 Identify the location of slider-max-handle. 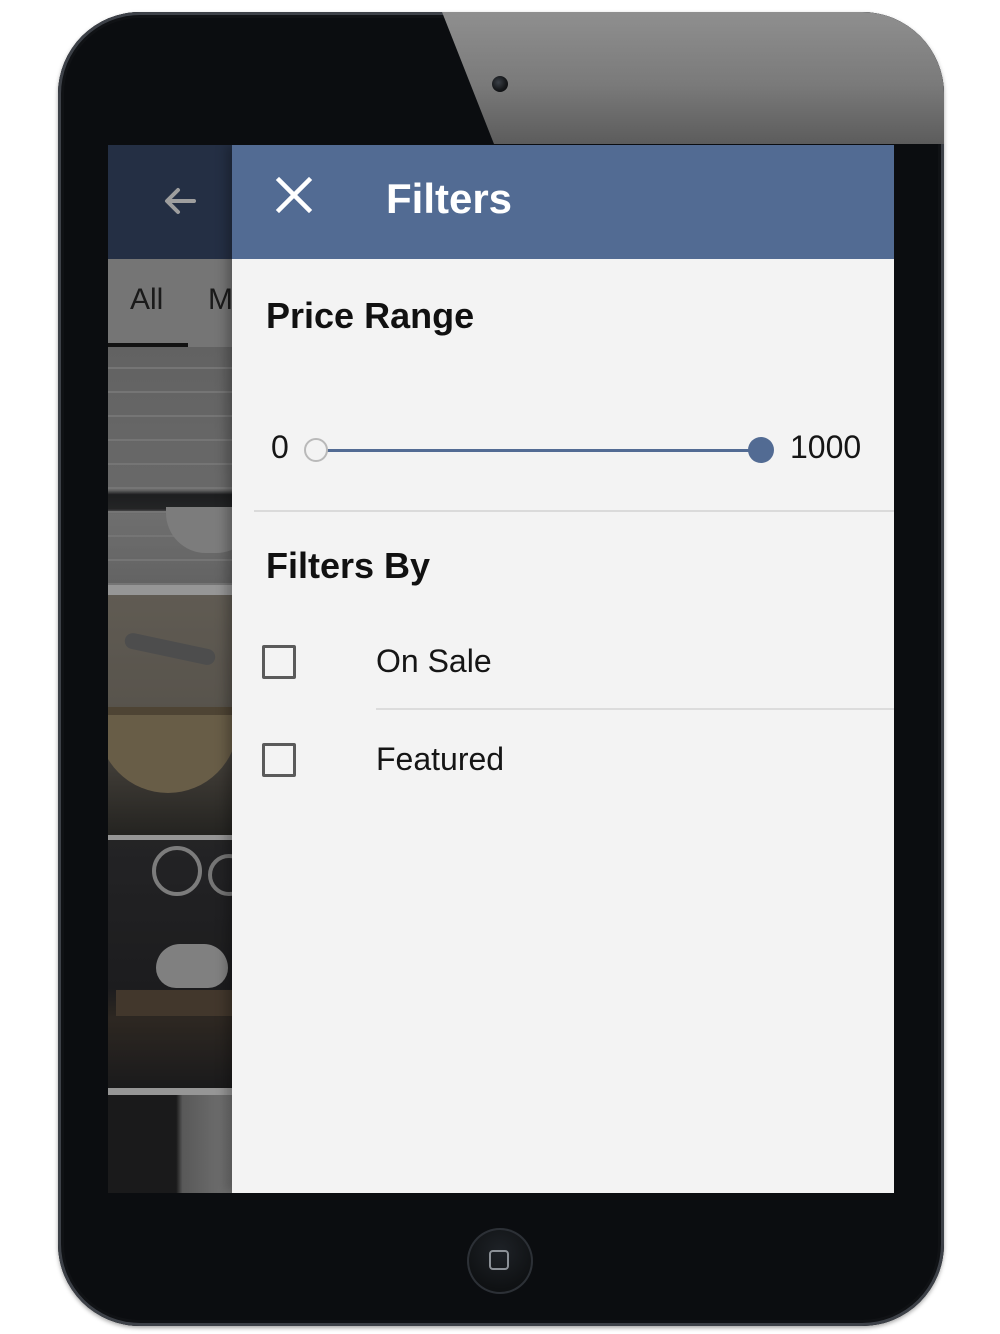
(761, 450).